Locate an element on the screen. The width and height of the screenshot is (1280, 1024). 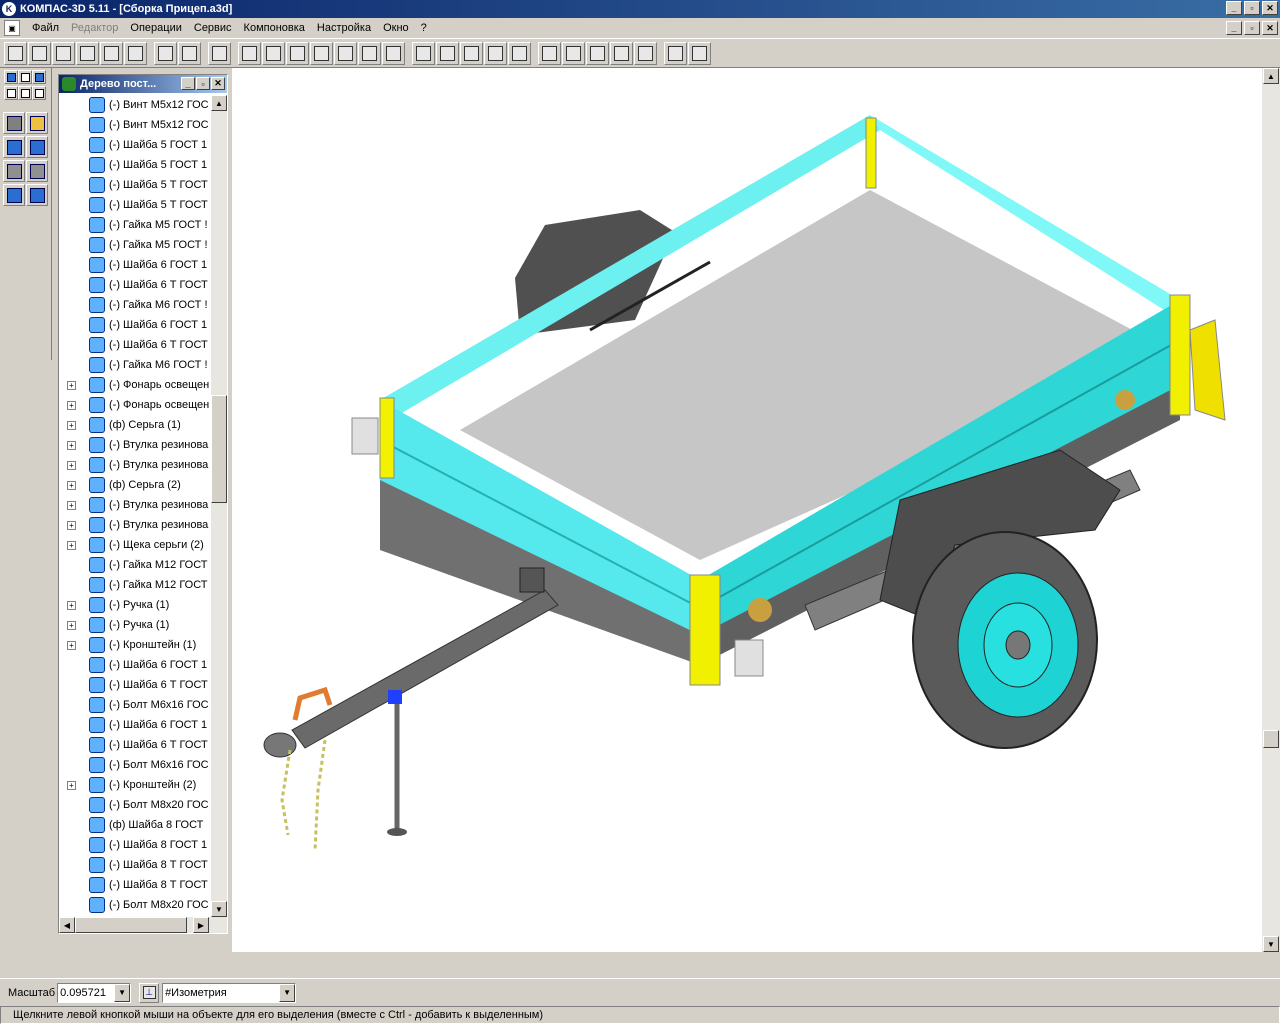
scroll-left-icon: ◀ is located at coordinates (67, 925).